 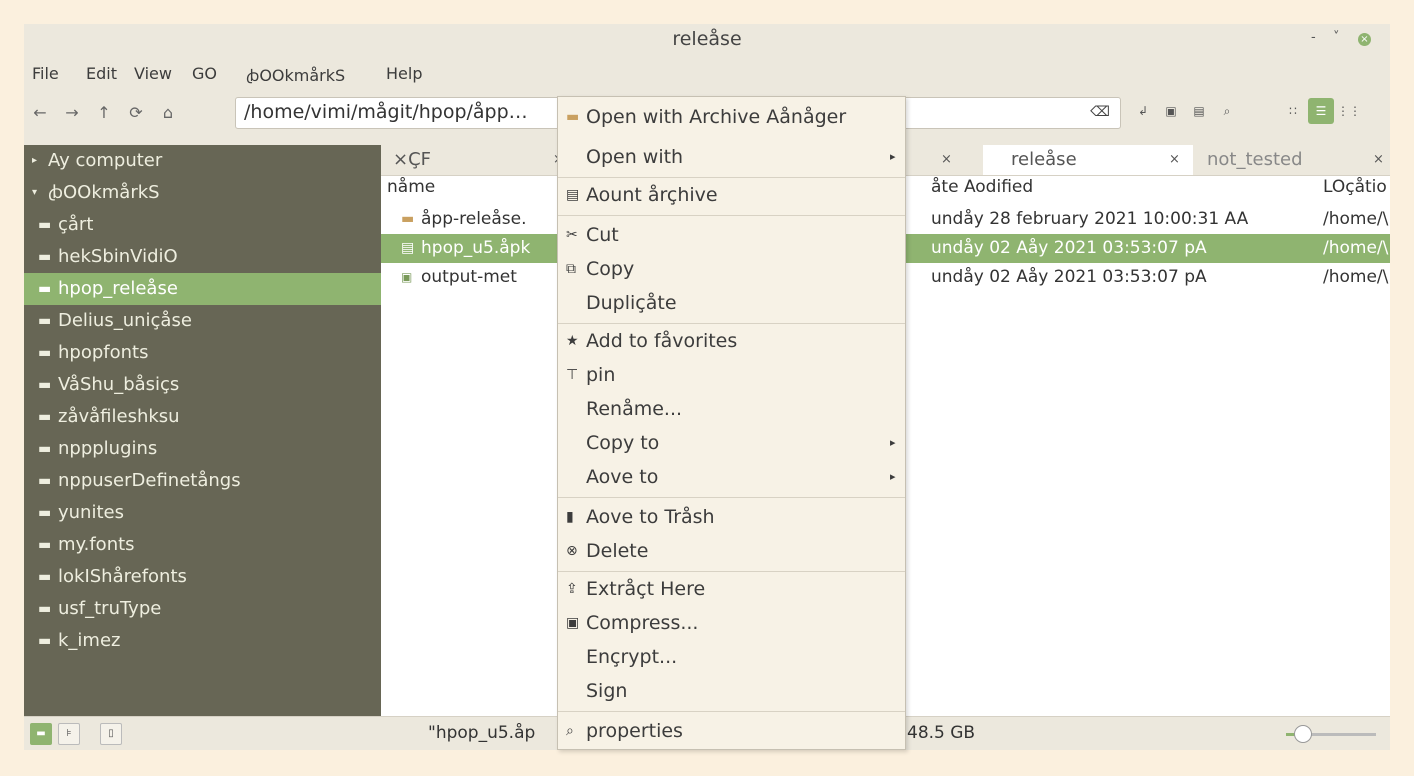 What do you see at coordinates (731, 589) in the screenshot?
I see `menu-extract-here: ⇪ Extråçt Here` at bounding box center [731, 589].